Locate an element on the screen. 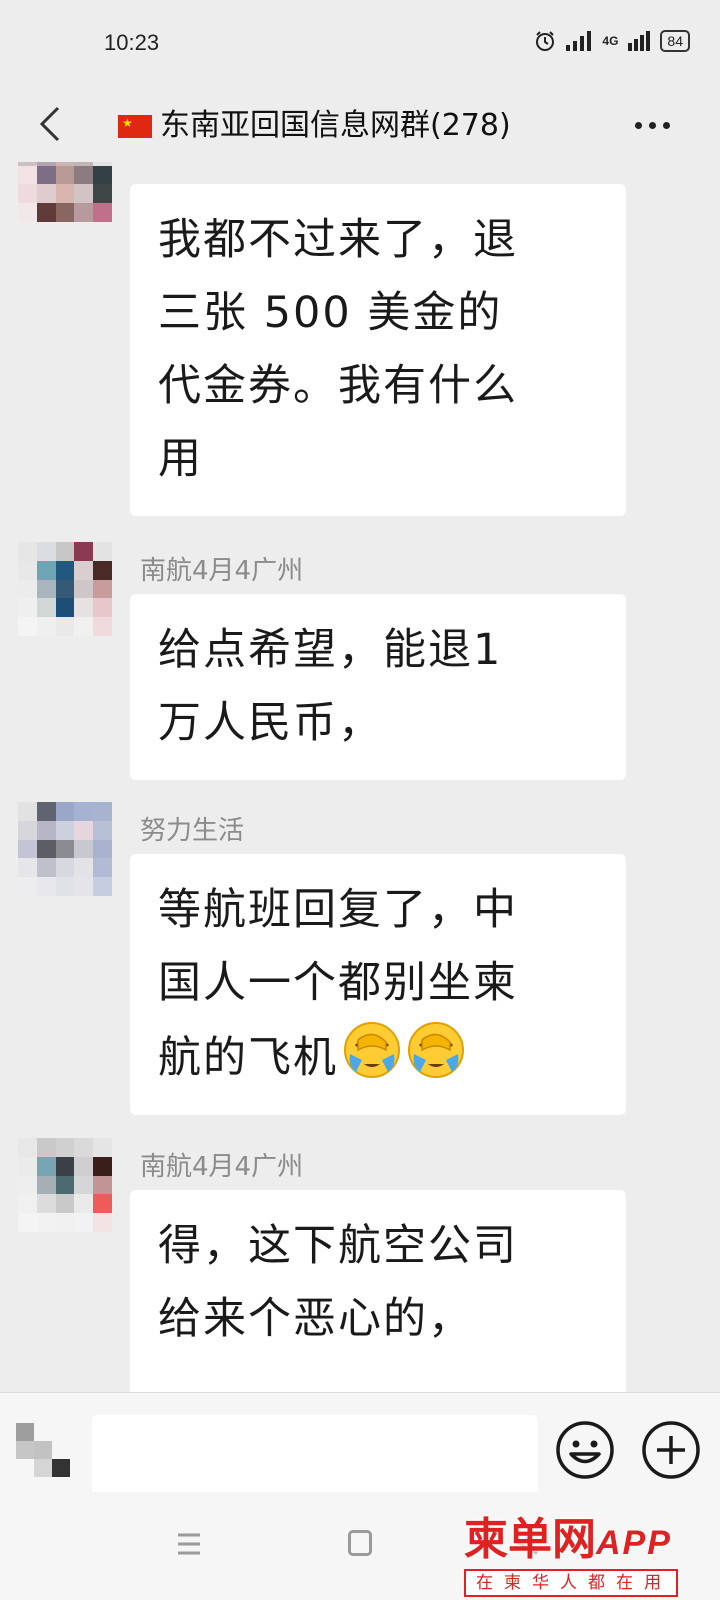  chevron-left-icon is located at coordinates (49, 124).